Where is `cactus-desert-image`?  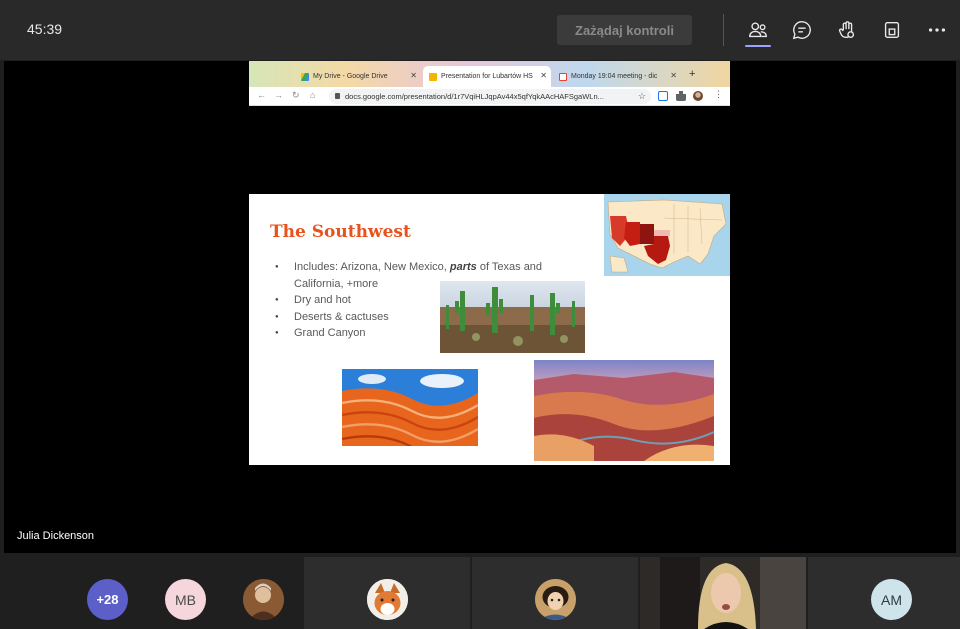 cactus-desert-image is located at coordinates (512, 317).